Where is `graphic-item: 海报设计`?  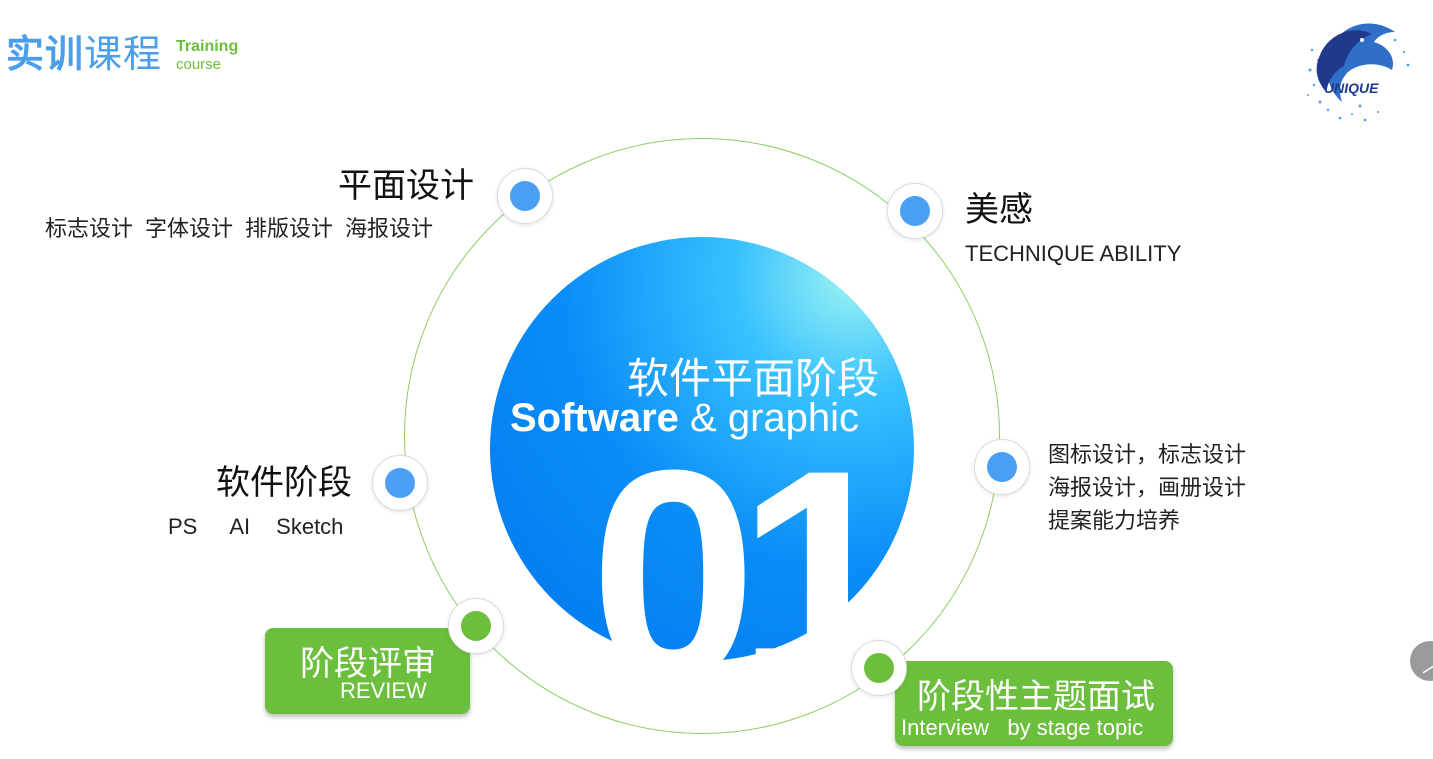 graphic-item: 海报设计 is located at coordinates (389, 228).